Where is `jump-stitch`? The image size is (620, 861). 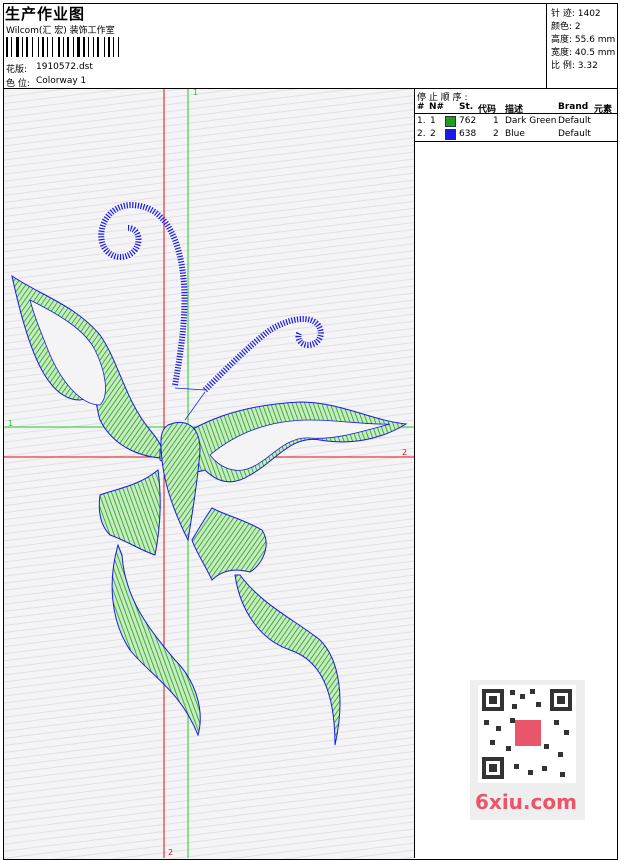 jump-stitch is located at coordinates (190, 404).